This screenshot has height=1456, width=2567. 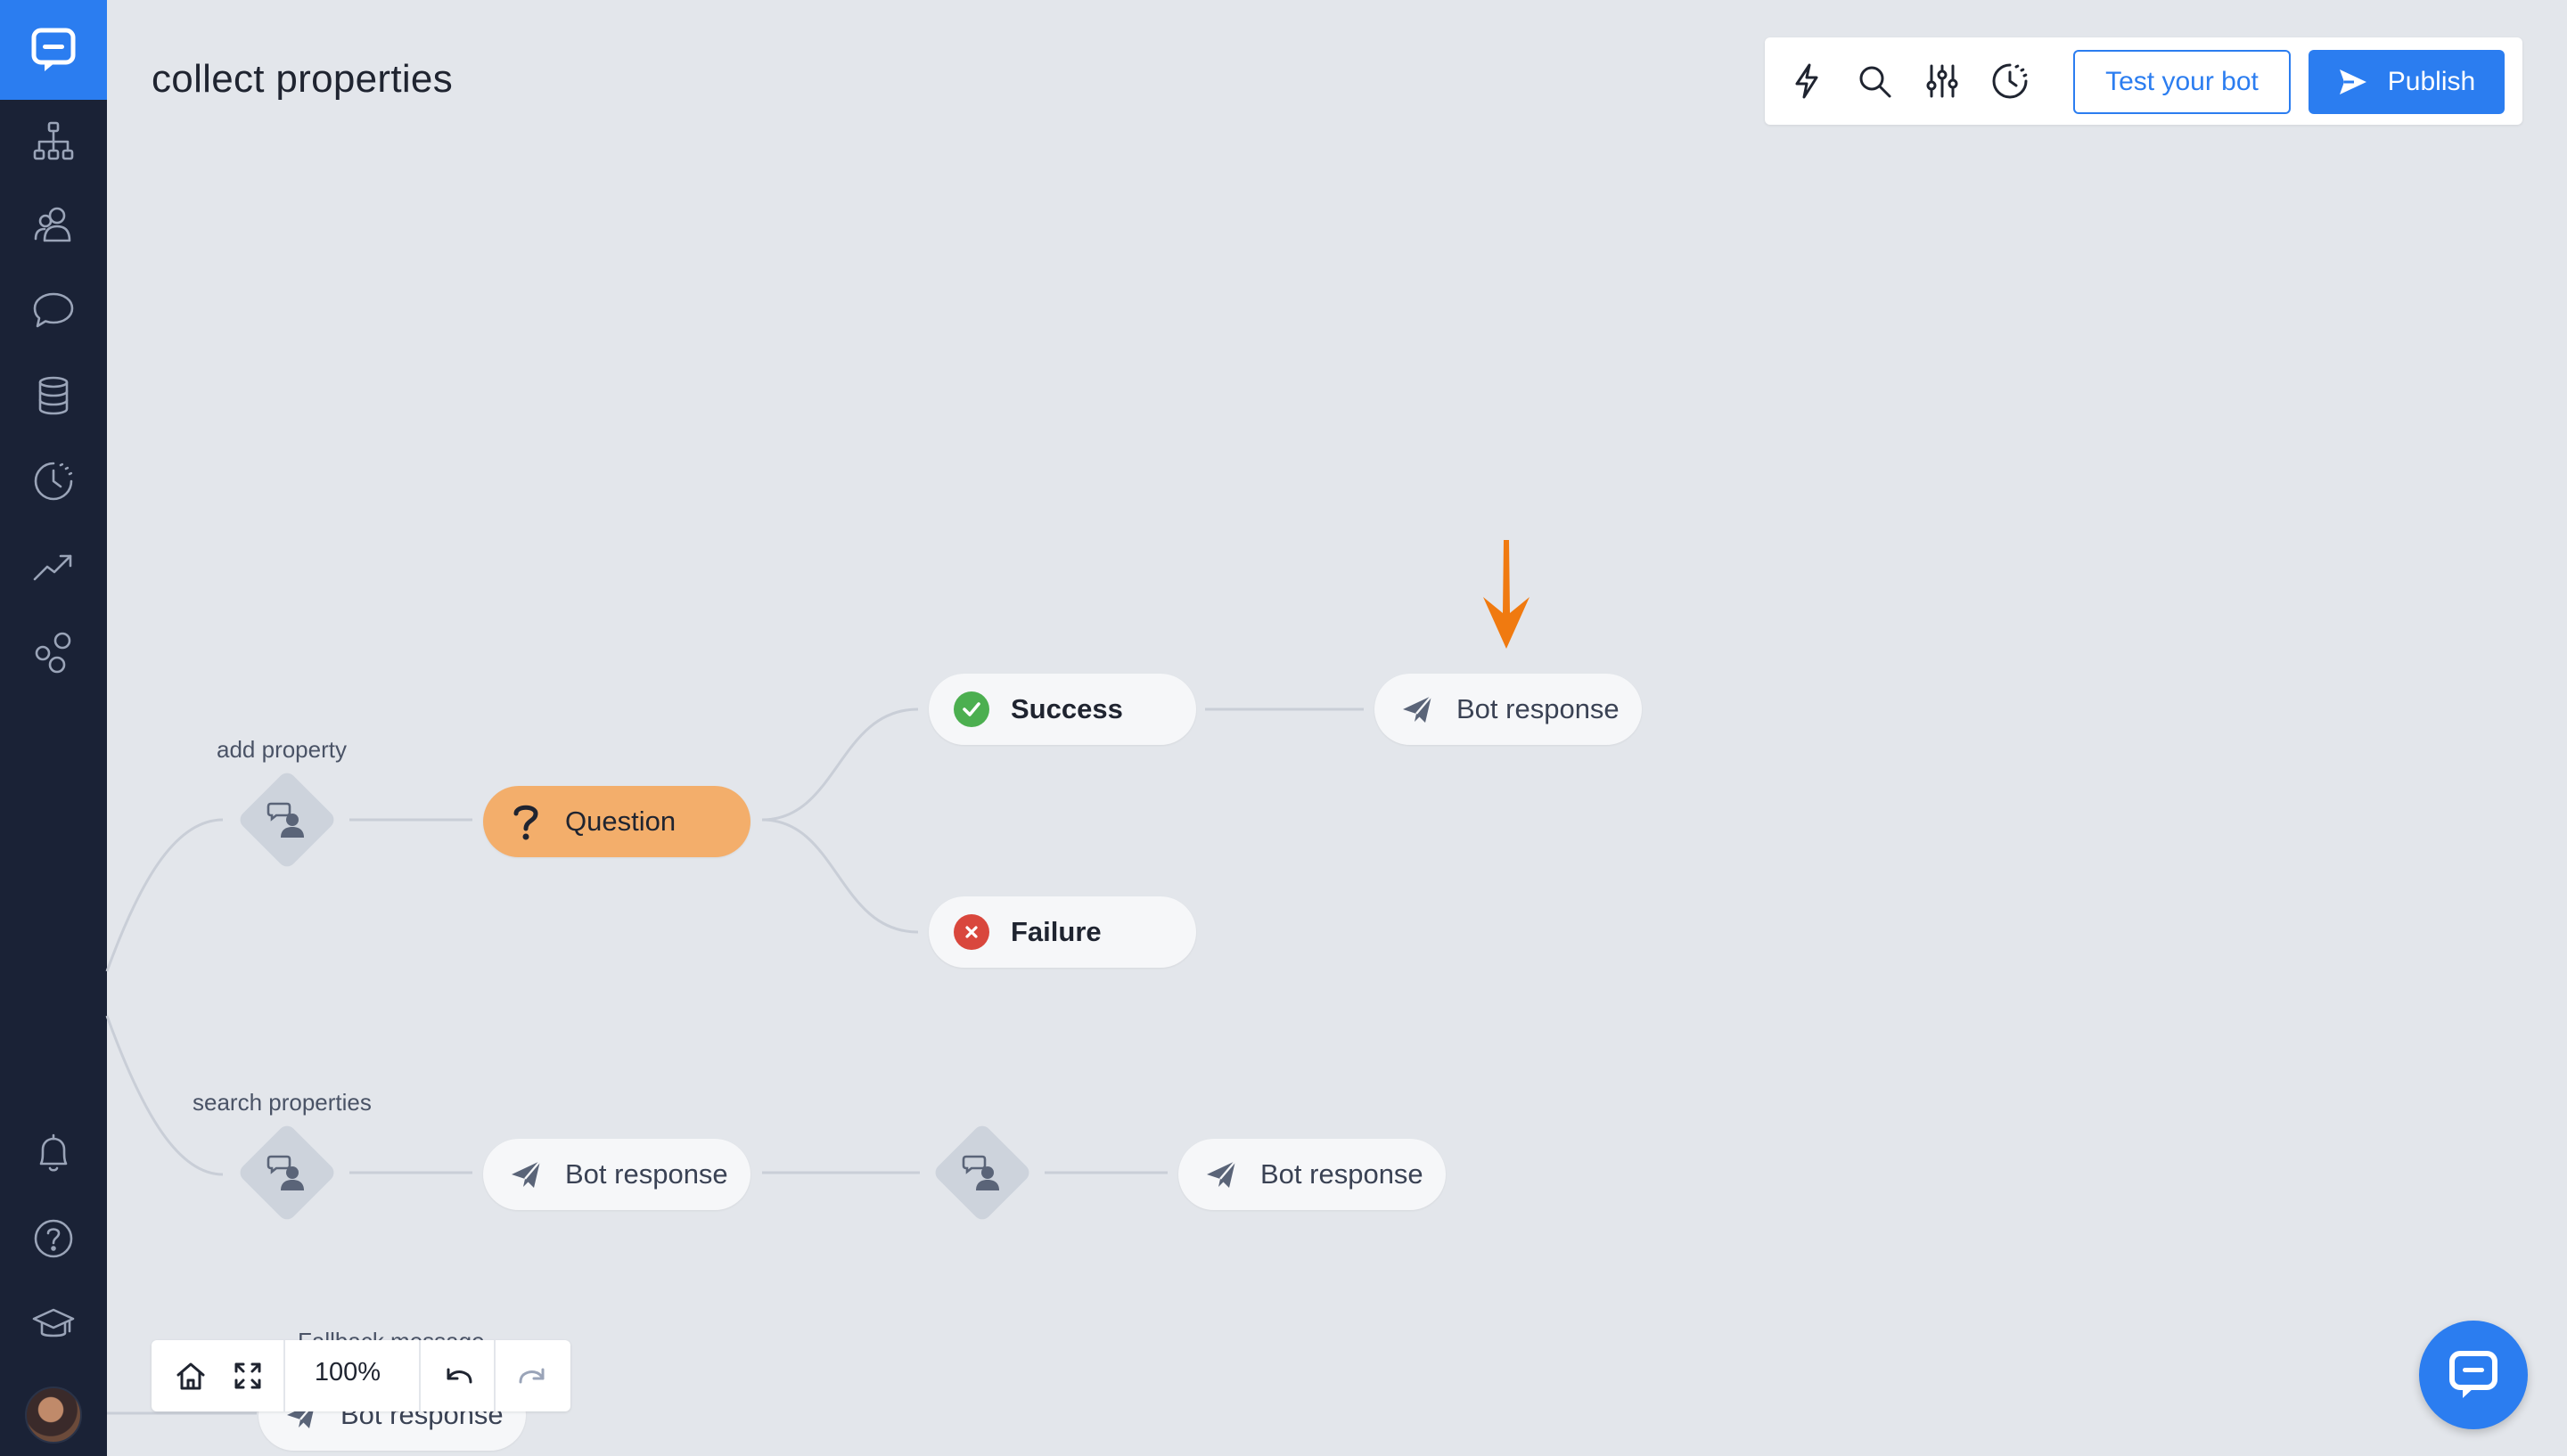 I want to click on bubbles-icon, so click(x=54, y=653).